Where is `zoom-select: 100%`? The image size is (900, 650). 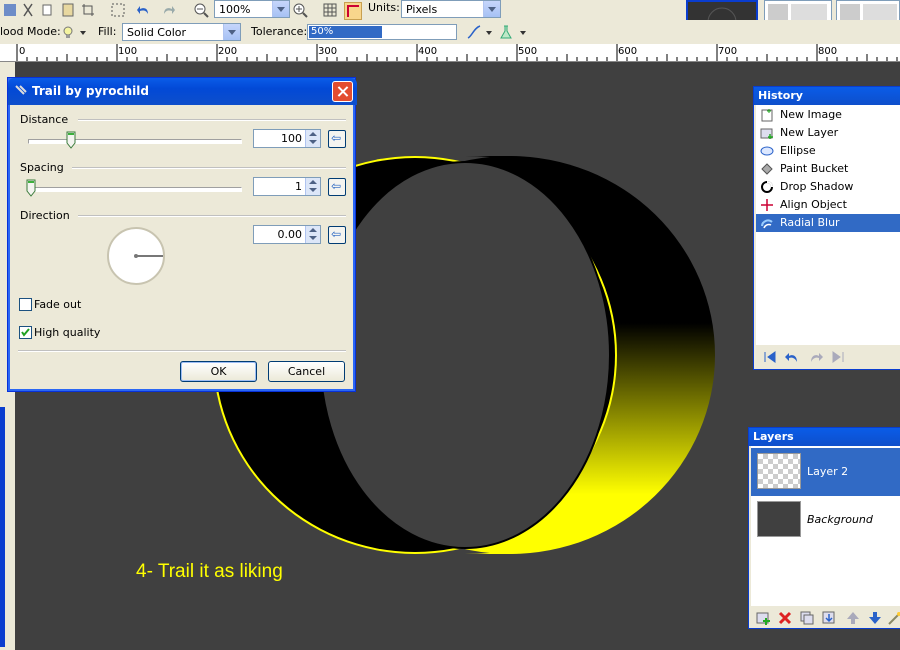
zoom-select: 100% is located at coordinates (252, 9).